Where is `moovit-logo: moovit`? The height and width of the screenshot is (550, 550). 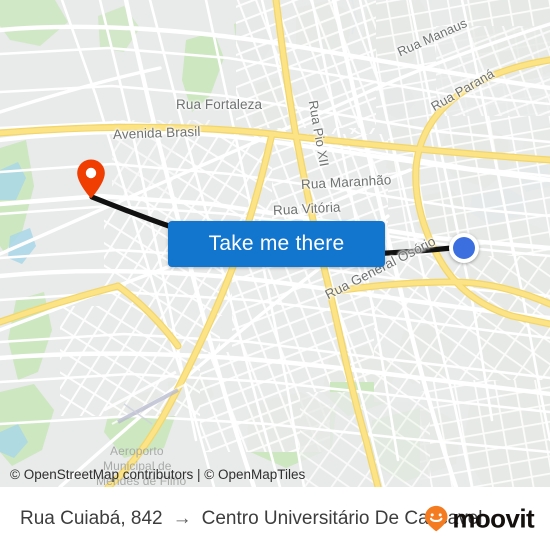 moovit-logo: moovit is located at coordinates (479, 518).